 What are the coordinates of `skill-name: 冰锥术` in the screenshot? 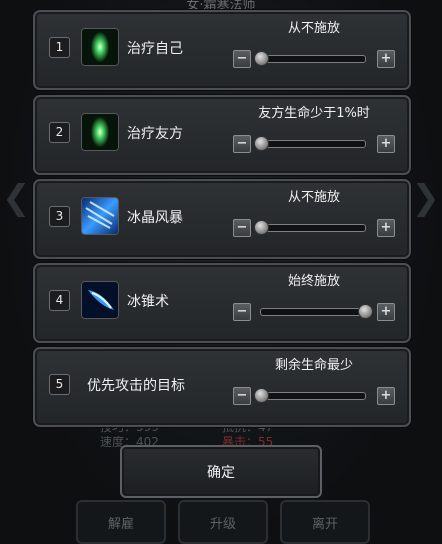 It's located at (148, 302).